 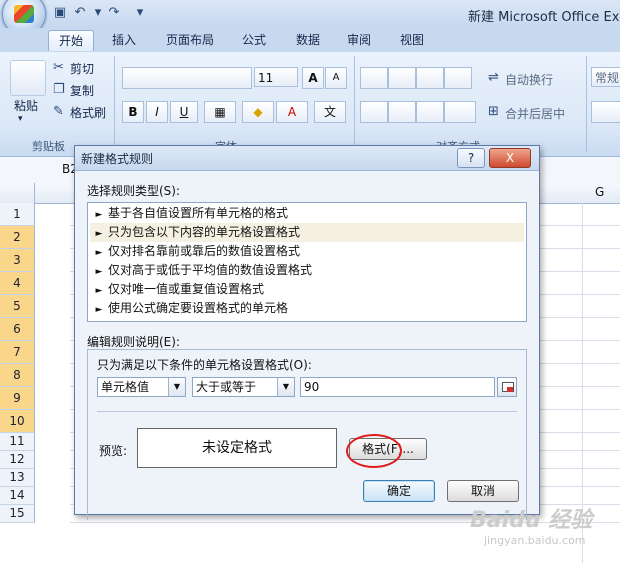 I want to click on column-header-g: G, so click(x=599, y=192).